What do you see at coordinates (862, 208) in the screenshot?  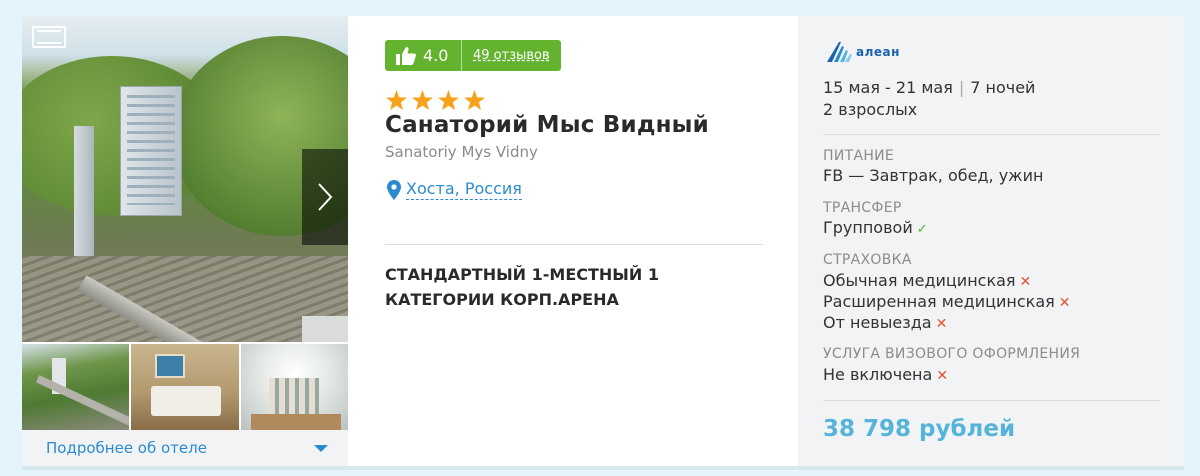 I see `transfer-label: ТРАНСФЕР` at bounding box center [862, 208].